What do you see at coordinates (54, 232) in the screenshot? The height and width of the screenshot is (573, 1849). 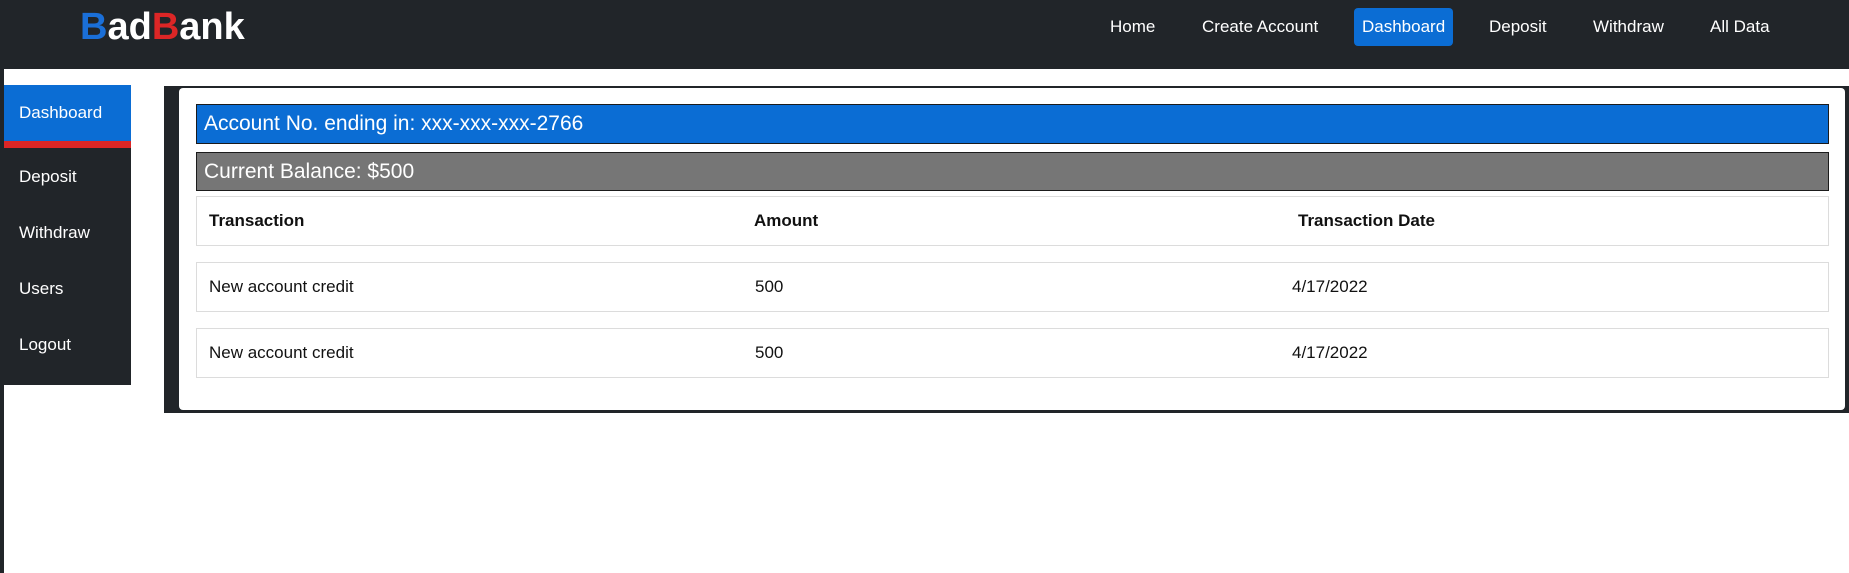 I see `sidebar-item-label: Withdraw` at bounding box center [54, 232].